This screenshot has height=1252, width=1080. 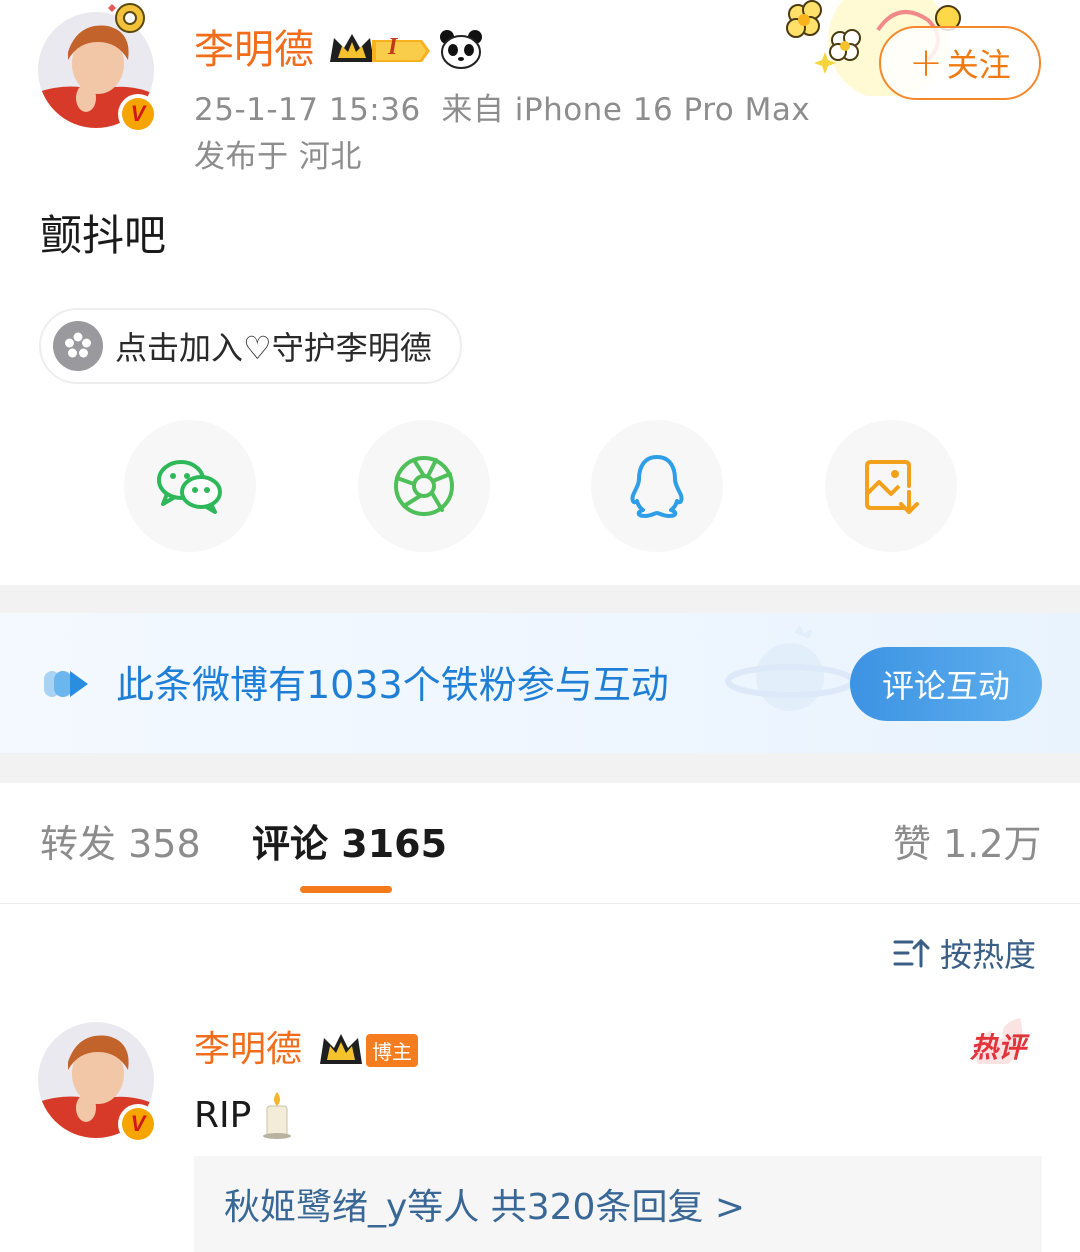 I want to click on tab-likes: 赞 1.2万, so click(x=967, y=844).